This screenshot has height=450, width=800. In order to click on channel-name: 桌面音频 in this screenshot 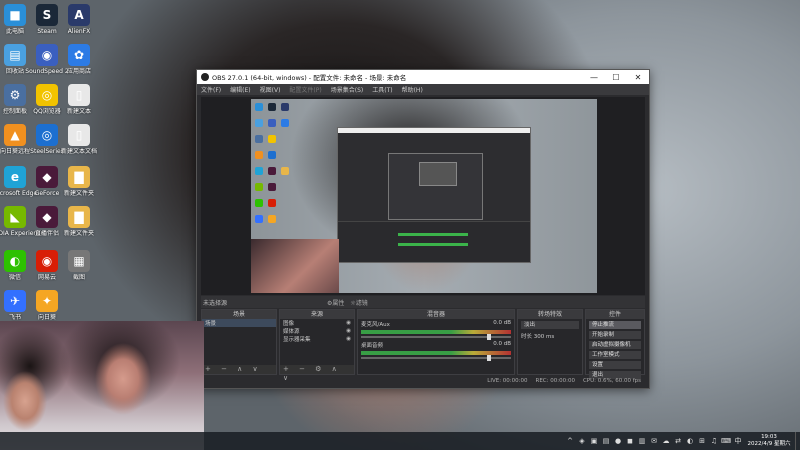, I will do `click(372, 346)`.